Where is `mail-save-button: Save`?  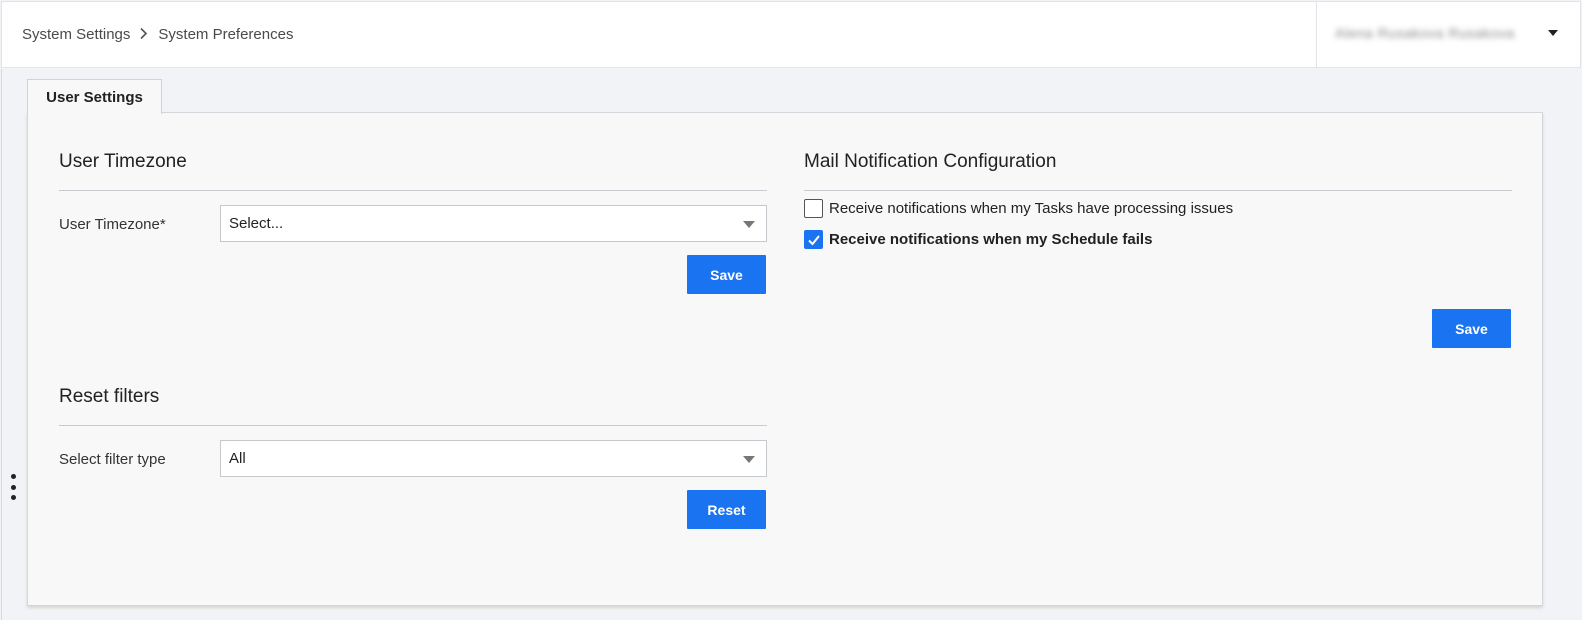 mail-save-button: Save is located at coordinates (1471, 328).